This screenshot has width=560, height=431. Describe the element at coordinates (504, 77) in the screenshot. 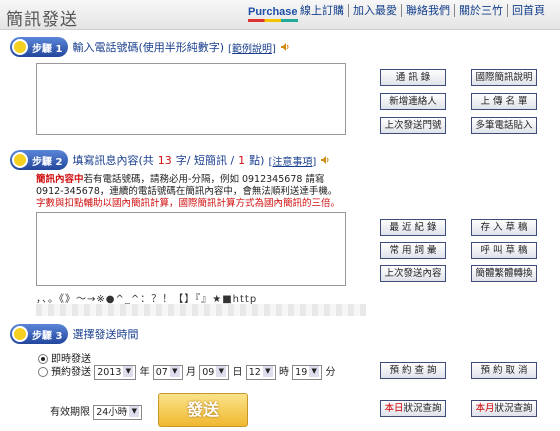

I see `intl-sms-info-button: 國際簡訊說明` at that location.